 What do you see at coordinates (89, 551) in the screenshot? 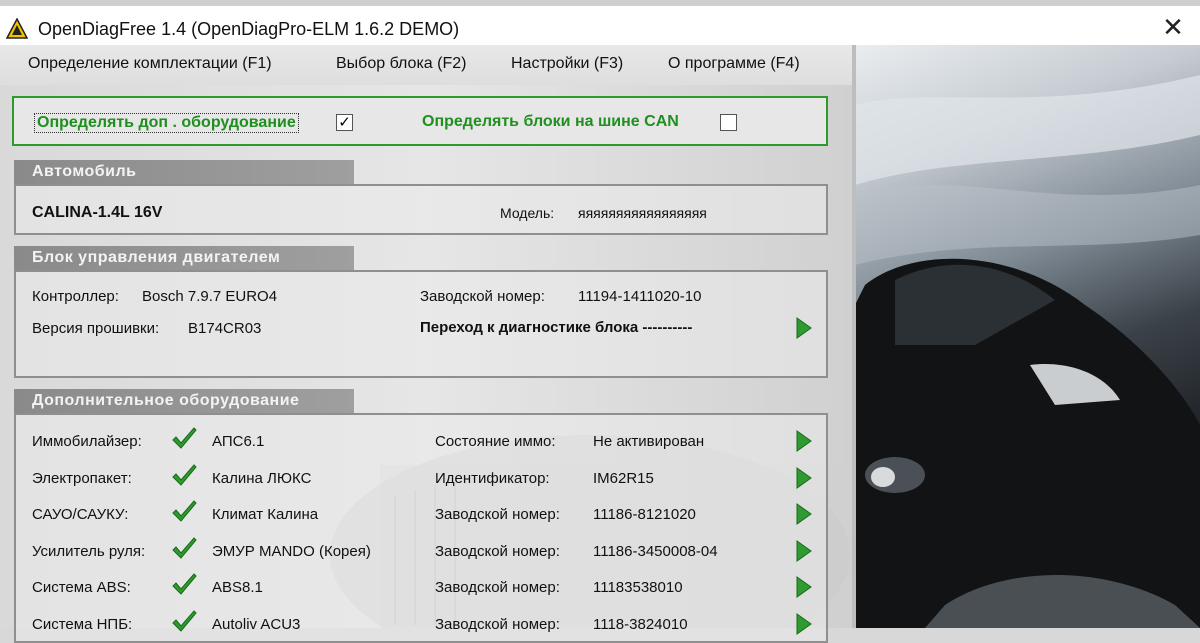
I see `equipment-label: Усилитель руля:` at bounding box center [89, 551].